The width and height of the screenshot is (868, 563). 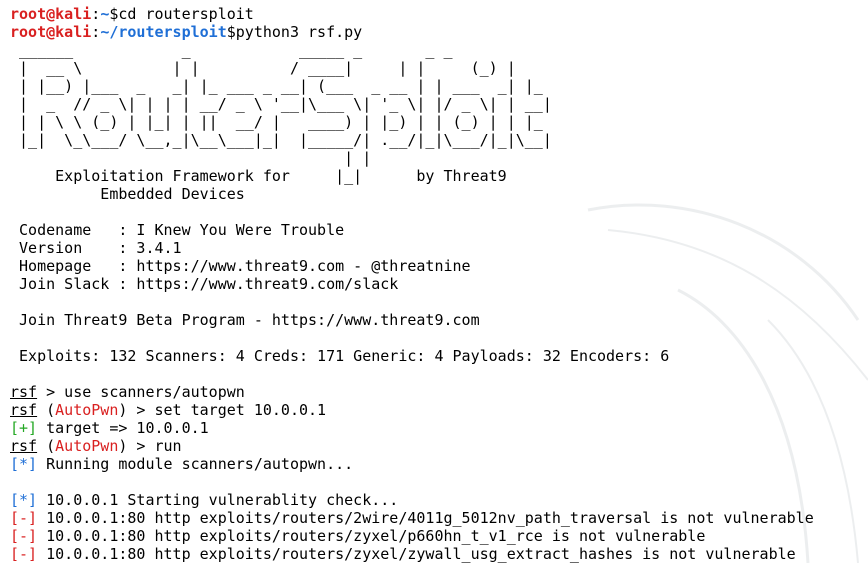 What do you see at coordinates (439, 446) in the screenshot?
I see `rsf-command-line: rsf (AutoPwn) > run` at bounding box center [439, 446].